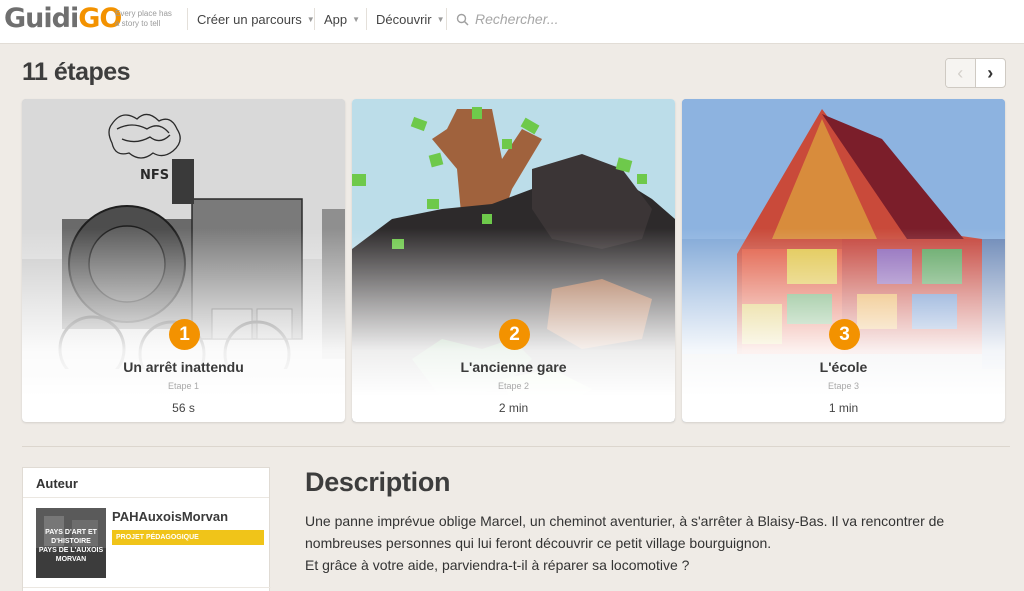  What do you see at coordinates (516, 446) in the screenshot?
I see `section-divider` at bounding box center [516, 446].